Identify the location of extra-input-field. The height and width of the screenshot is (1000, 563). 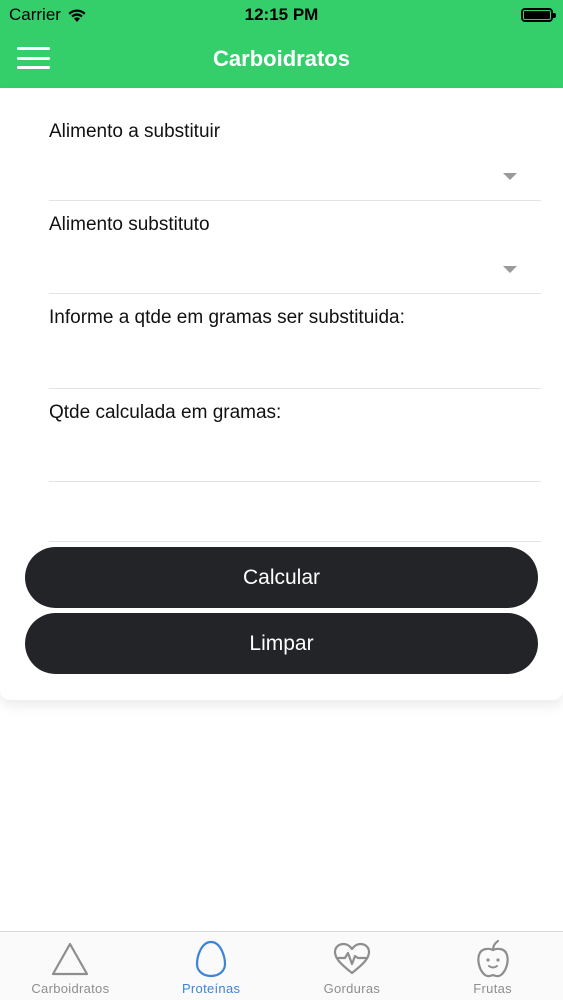
(295, 512).